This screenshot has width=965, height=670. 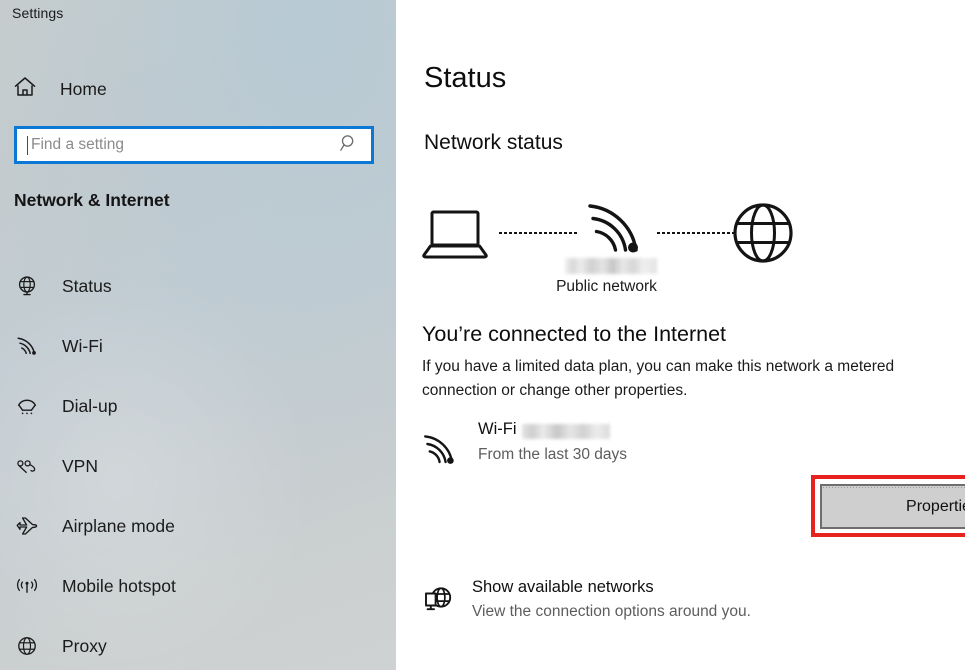 What do you see at coordinates (27, 586) in the screenshot?
I see `hotspot-icon` at bounding box center [27, 586].